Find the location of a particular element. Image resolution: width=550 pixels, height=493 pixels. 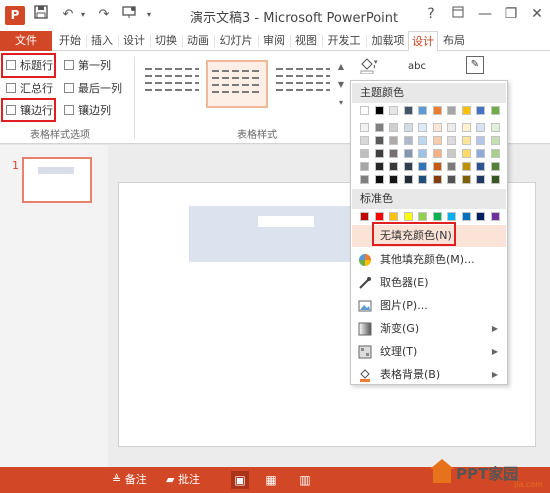

gallery-down-icon: ▼ is located at coordinates (341, 85).